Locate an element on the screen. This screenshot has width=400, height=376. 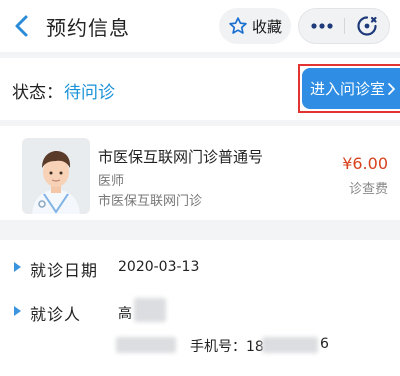
enter-consultation-label: 进入问诊室 is located at coordinates (348, 89).